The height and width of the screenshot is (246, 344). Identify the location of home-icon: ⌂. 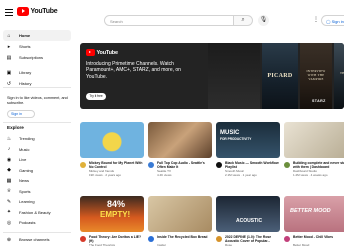
(9, 35).